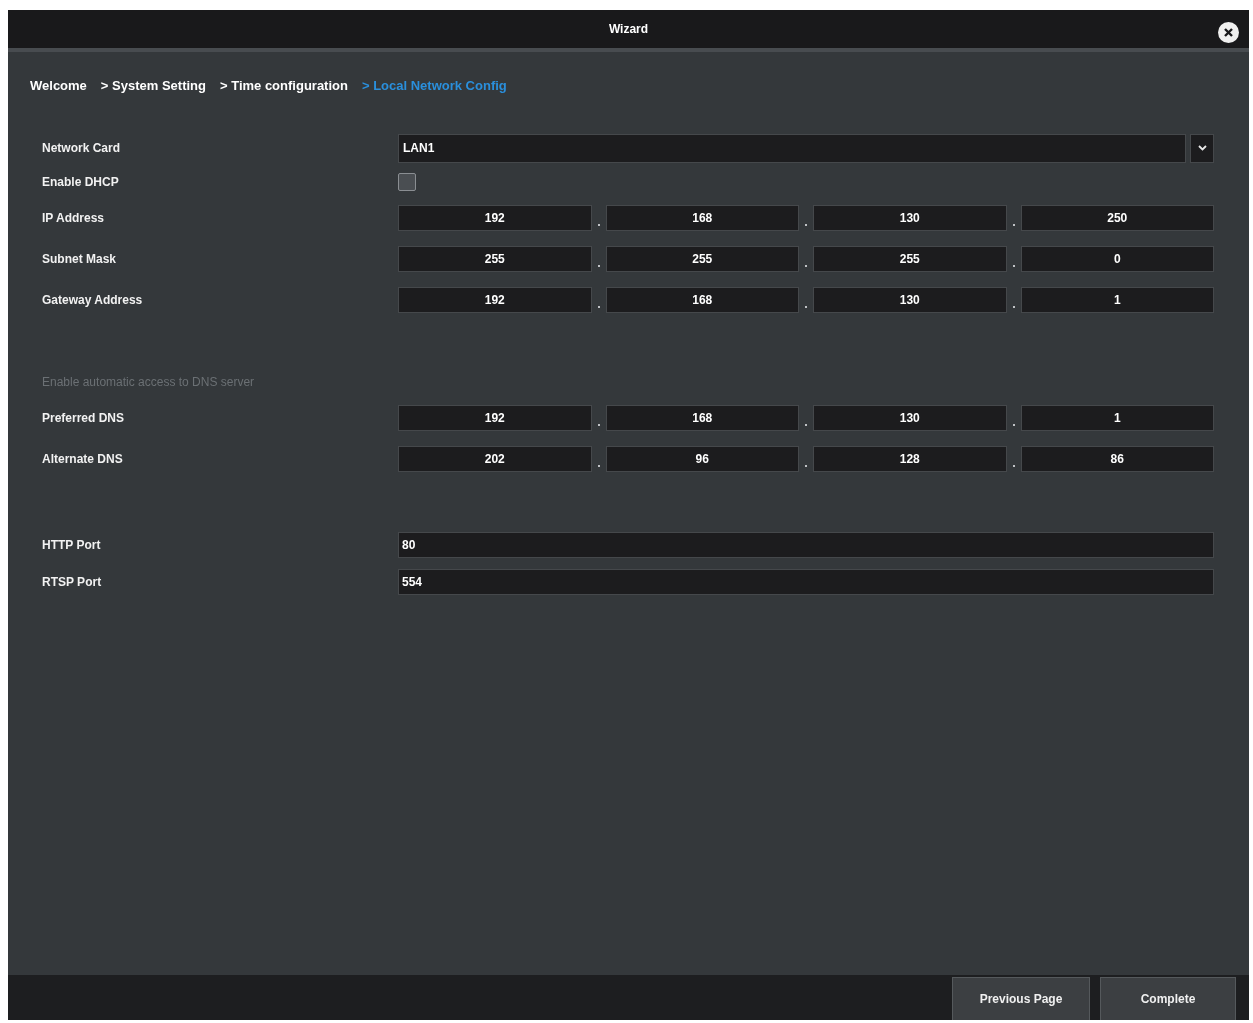 The width and height of the screenshot is (1253, 1023). What do you see at coordinates (84, 417) in the screenshot?
I see `field-label: Preferred DNS` at bounding box center [84, 417].